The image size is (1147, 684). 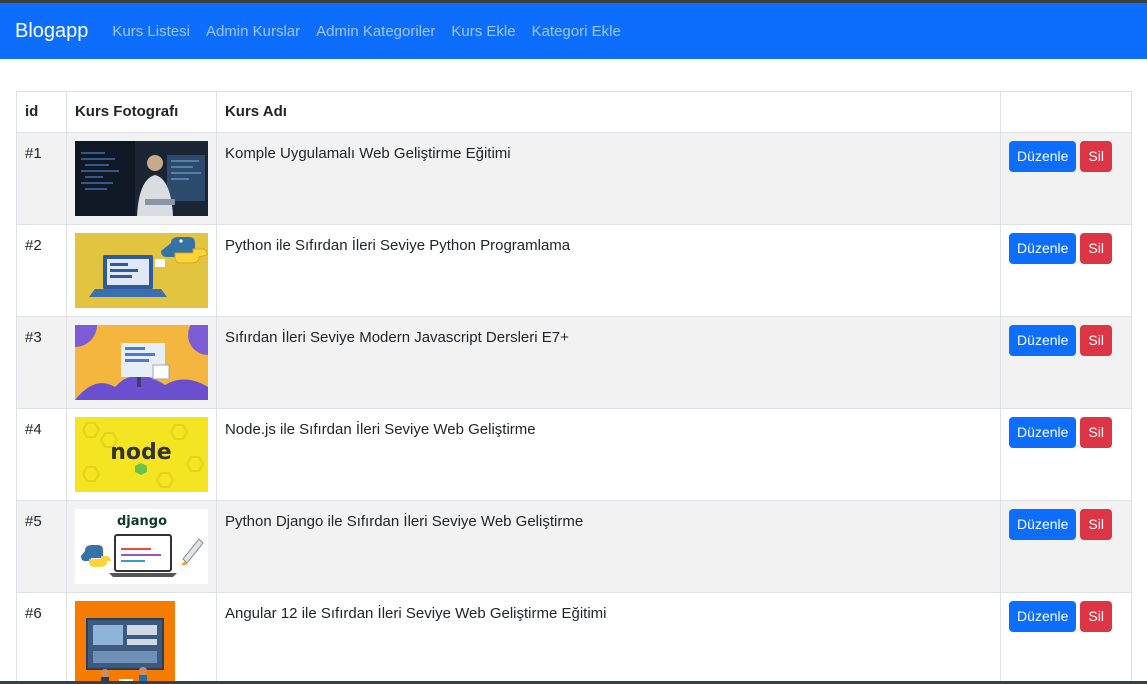 I want to click on nav-link-kategori-ekle: Kategori Ekle, so click(x=576, y=31).